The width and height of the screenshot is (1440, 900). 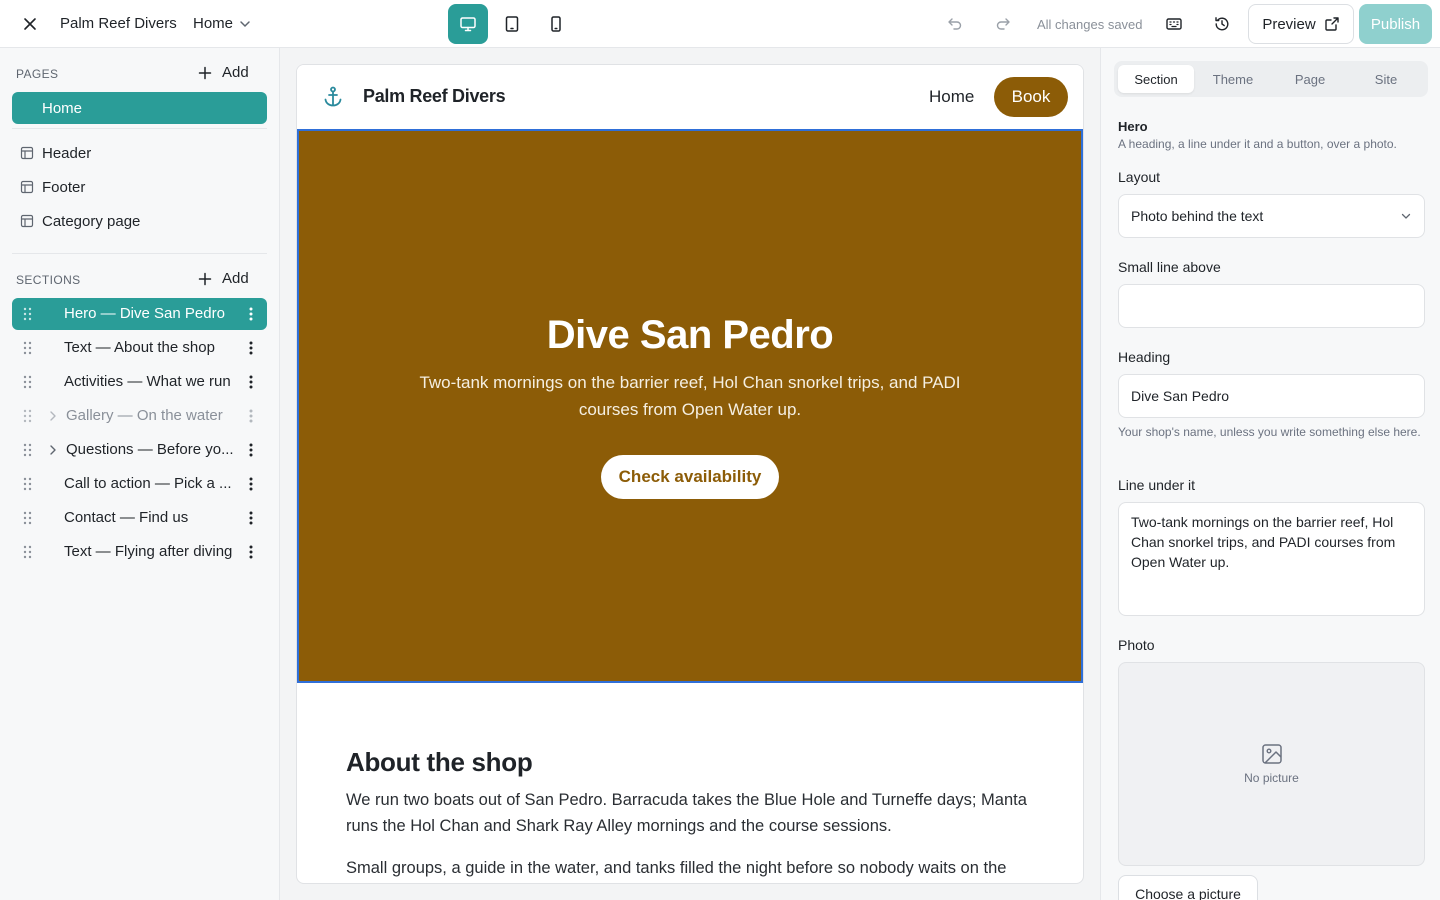 I want to click on image-icon, so click(x=1272, y=754).